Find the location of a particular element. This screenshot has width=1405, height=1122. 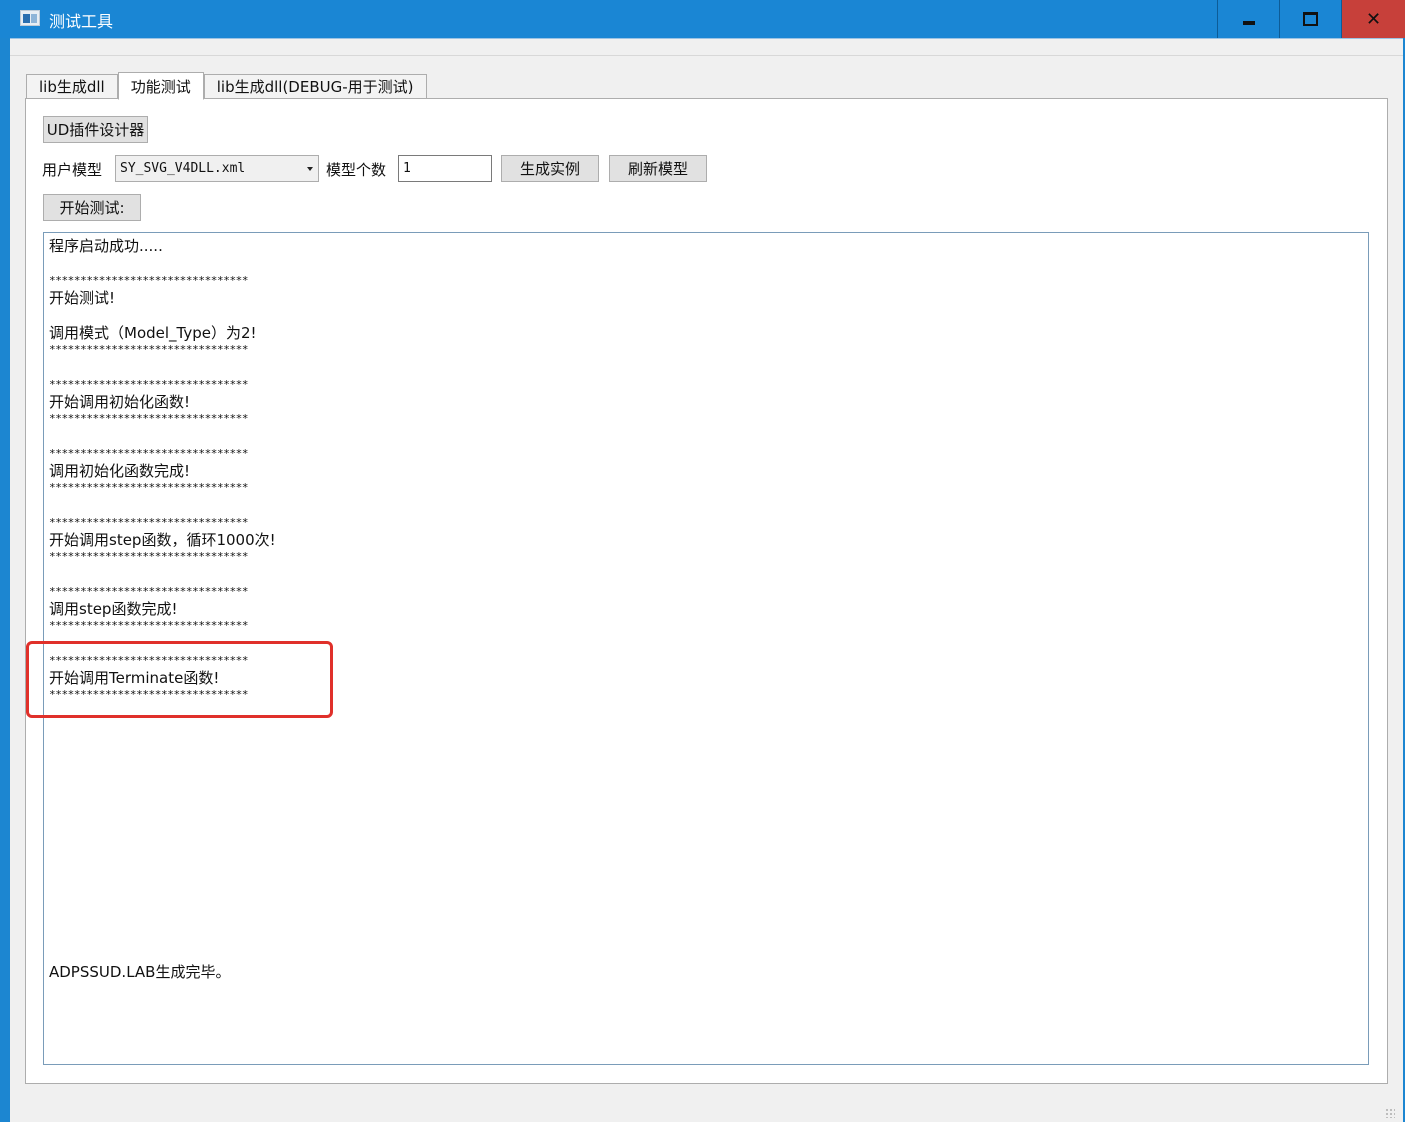

resize-grip-icon is located at coordinates (1390, 1113).